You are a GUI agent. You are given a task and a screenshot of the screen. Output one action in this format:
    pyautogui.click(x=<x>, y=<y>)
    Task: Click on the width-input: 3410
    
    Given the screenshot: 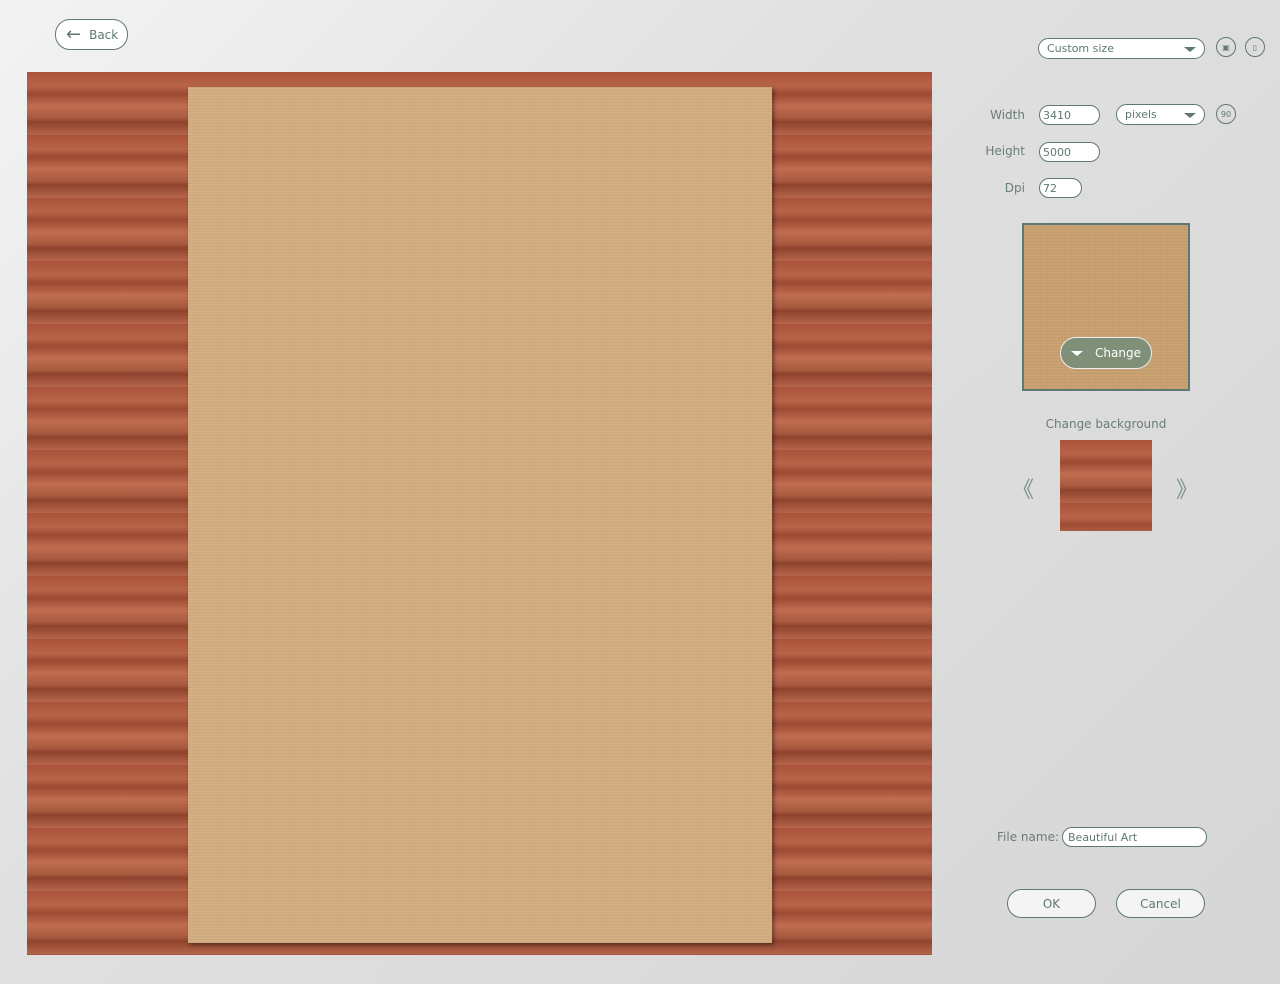 What is the action you would take?
    pyautogui.click(x=1069, y=115)
    